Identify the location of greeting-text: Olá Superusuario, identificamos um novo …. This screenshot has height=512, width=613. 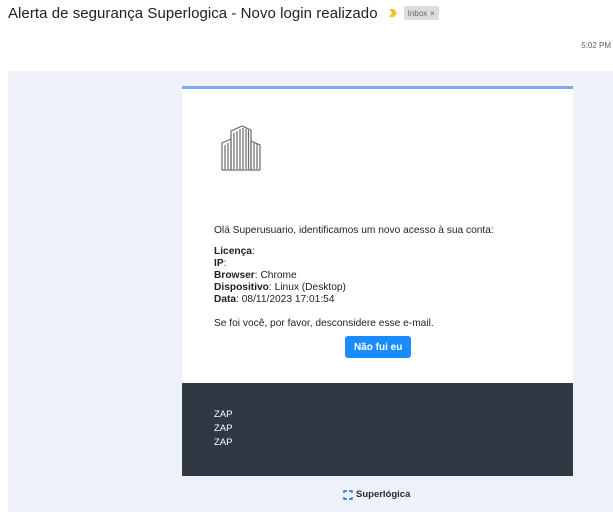
(354, 230).